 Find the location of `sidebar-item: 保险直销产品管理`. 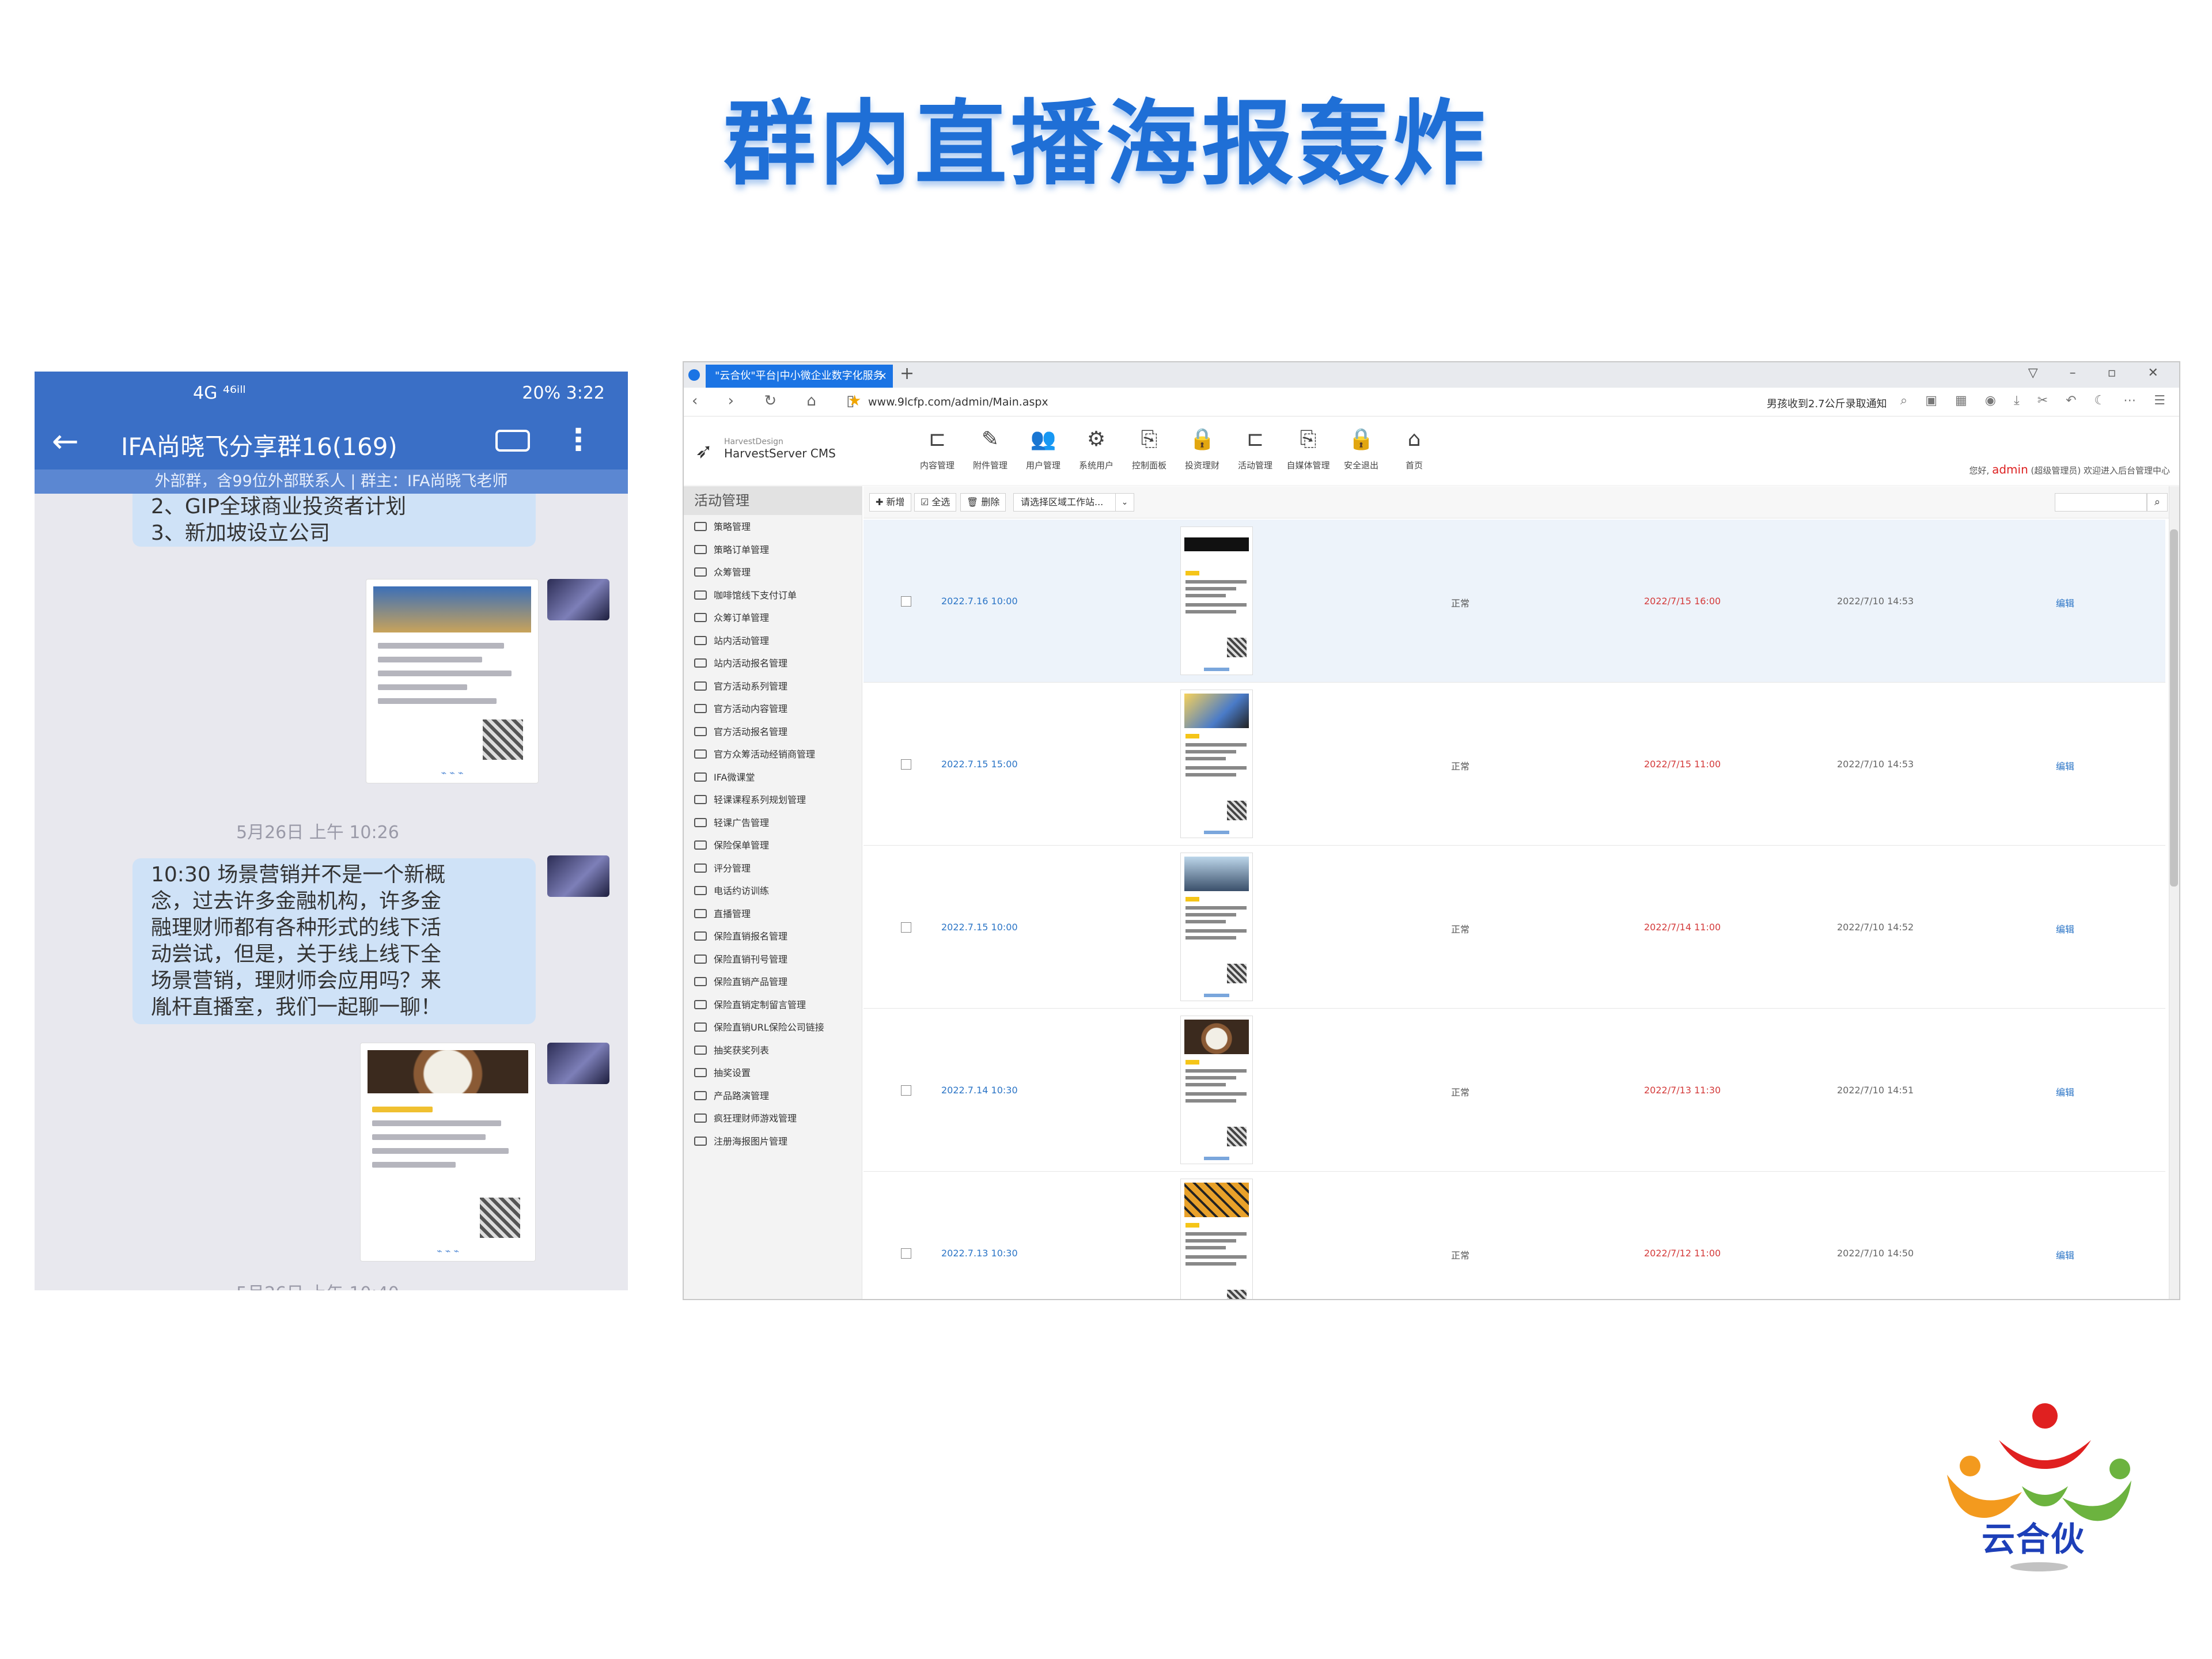

sidebar-item: 保险直销产品管理 is located at coordinates (759, 987).